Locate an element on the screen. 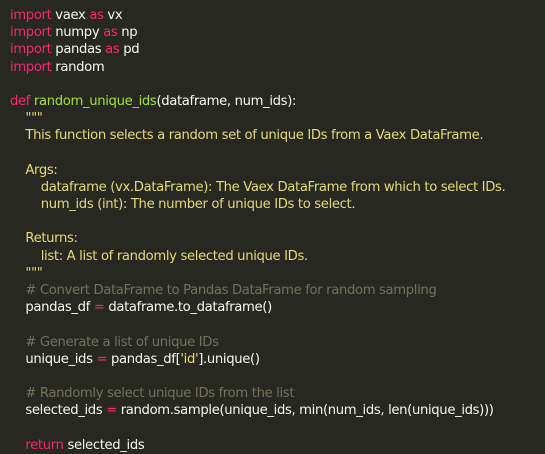 Image resolution: width=545 pixels, height=454 pixels. code-token: ].unique() is located at coordinates (229, 359).